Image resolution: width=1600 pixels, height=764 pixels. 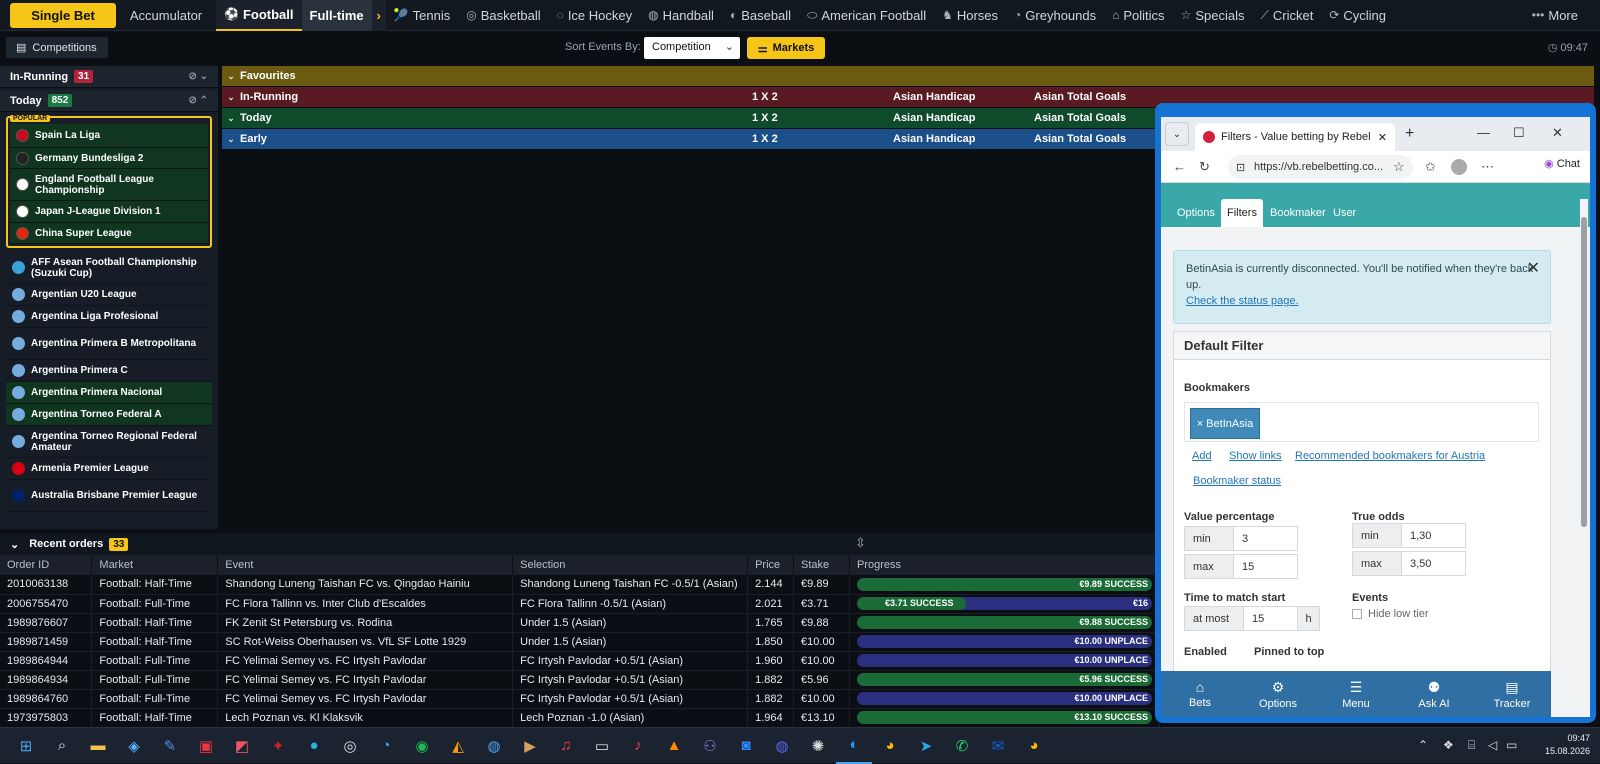 I want to click on chrome-profile-icon: ◕, so click(x=1034, y=746).